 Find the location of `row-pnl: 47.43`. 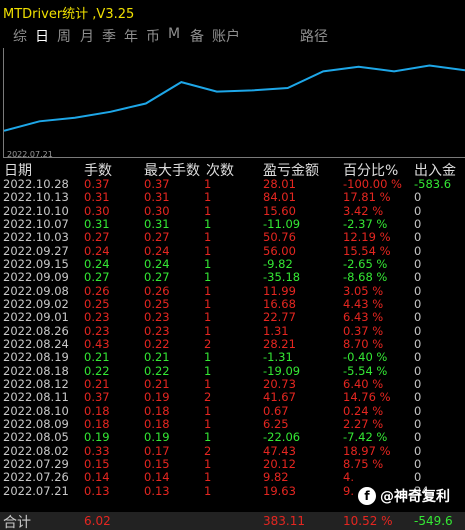

row-pnl: 47.43 is located at coordinates (279, 450).